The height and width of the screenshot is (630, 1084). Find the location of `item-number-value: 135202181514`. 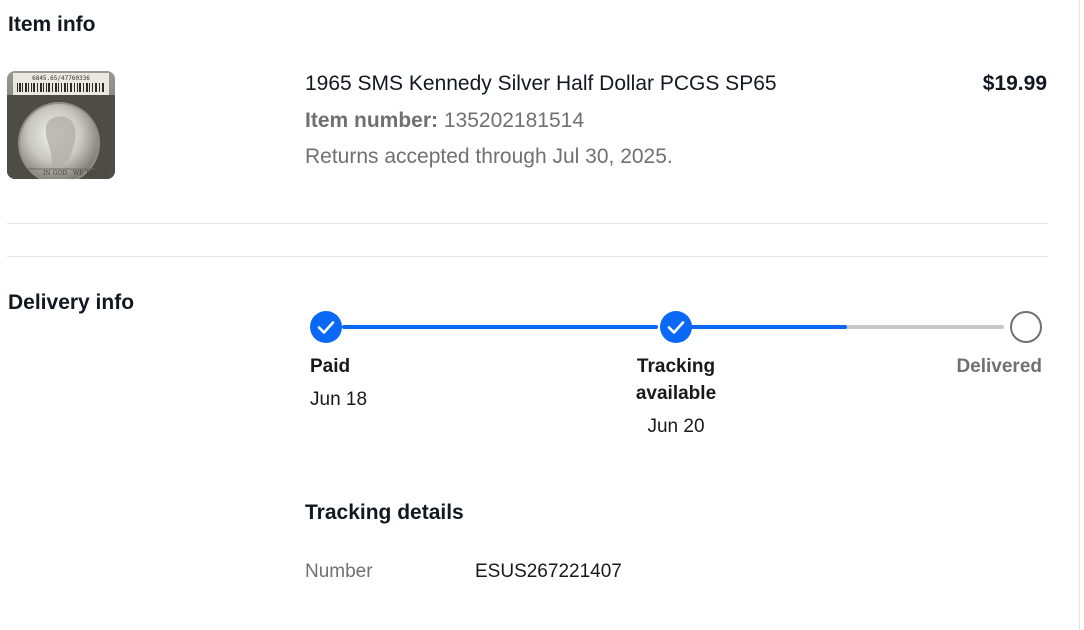

item-number-value: 135202181514 is located at coordinates (514, 120).